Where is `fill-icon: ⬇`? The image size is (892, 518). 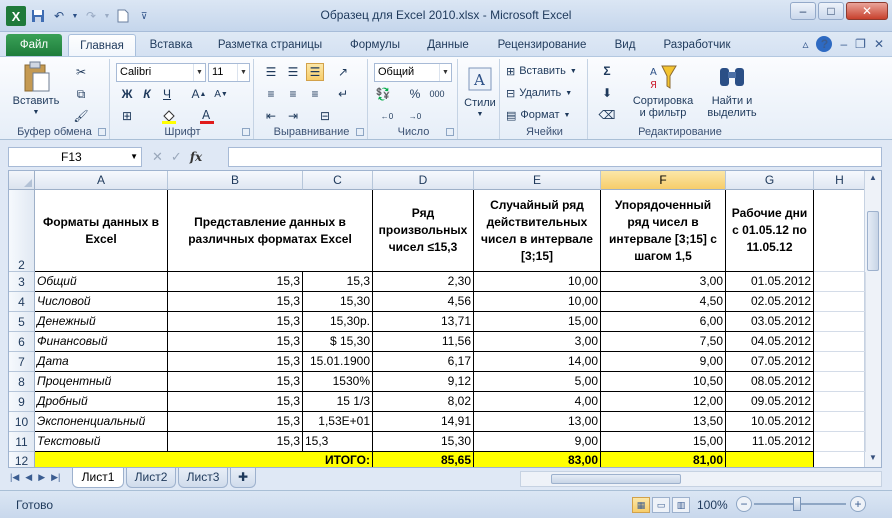
fill-icon: ⬇ is located at coordinates (607, 93).